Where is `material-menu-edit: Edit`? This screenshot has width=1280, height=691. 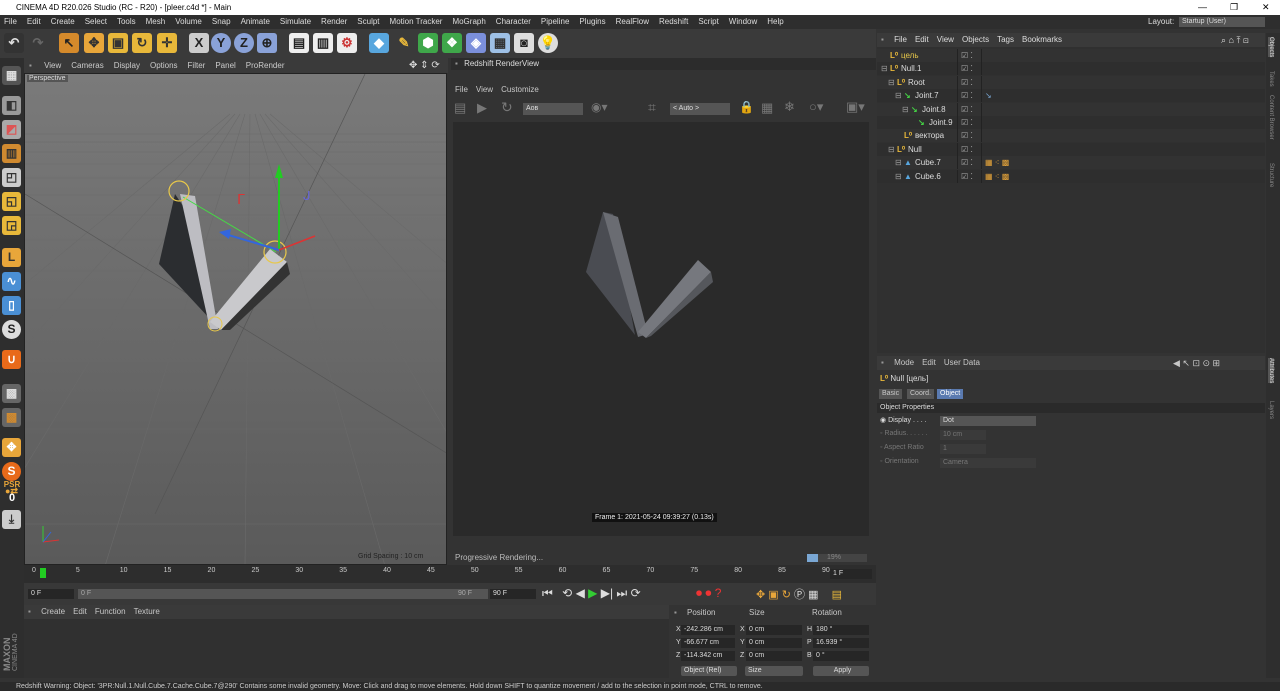
material-menu-edit: Edit is located at coordinates (80, 611).